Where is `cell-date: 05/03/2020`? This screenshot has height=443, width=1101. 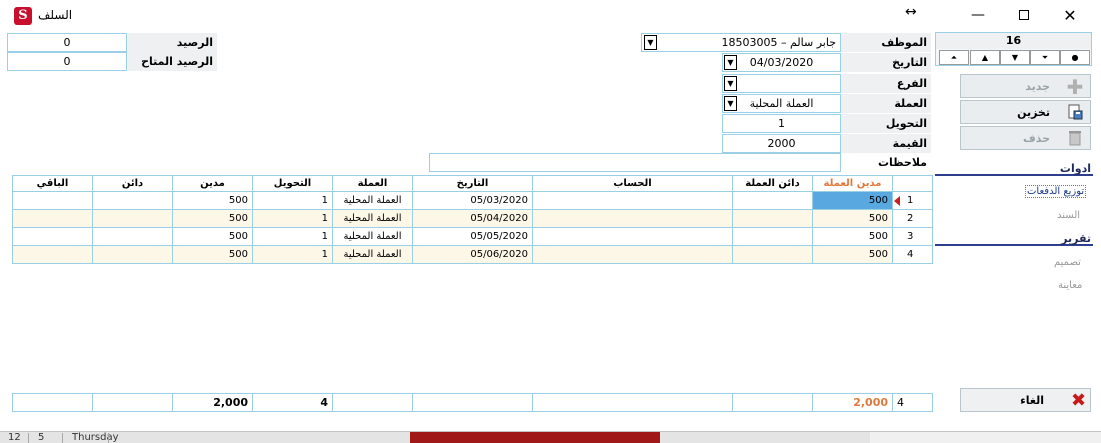
cell-date: 05/03/2020 is located at coordinates (472, 200).